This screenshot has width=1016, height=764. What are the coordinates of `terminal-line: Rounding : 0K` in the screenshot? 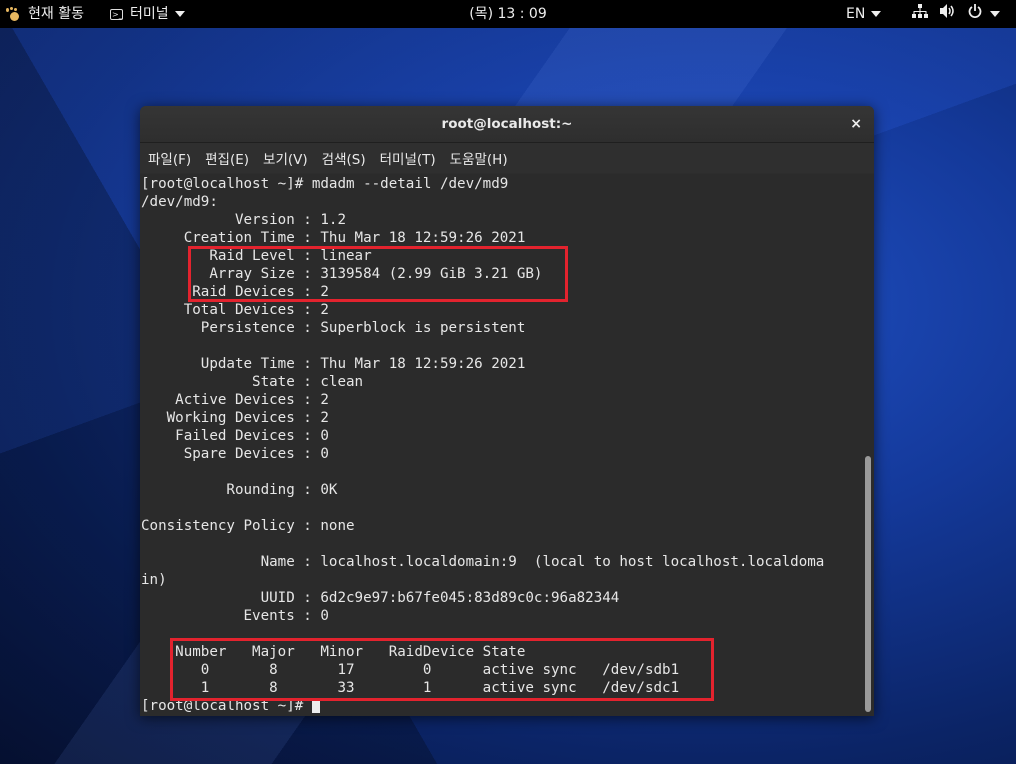 It's located at (239, 490).